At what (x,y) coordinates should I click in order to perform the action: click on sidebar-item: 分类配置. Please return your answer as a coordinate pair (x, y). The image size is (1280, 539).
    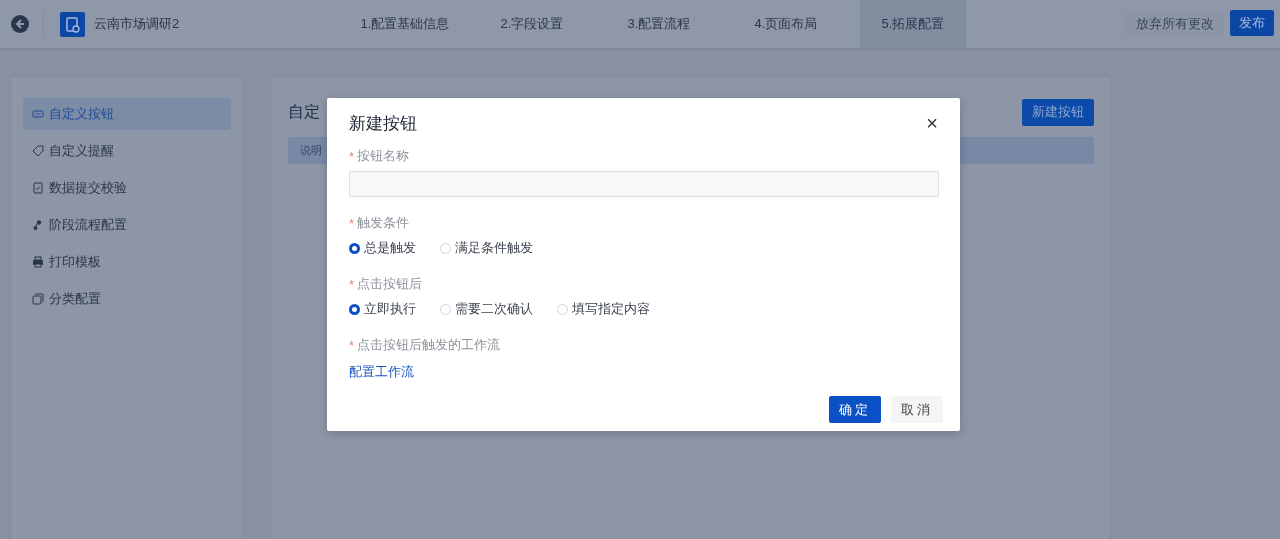
    Looking at the image, I should click on (127, 299).